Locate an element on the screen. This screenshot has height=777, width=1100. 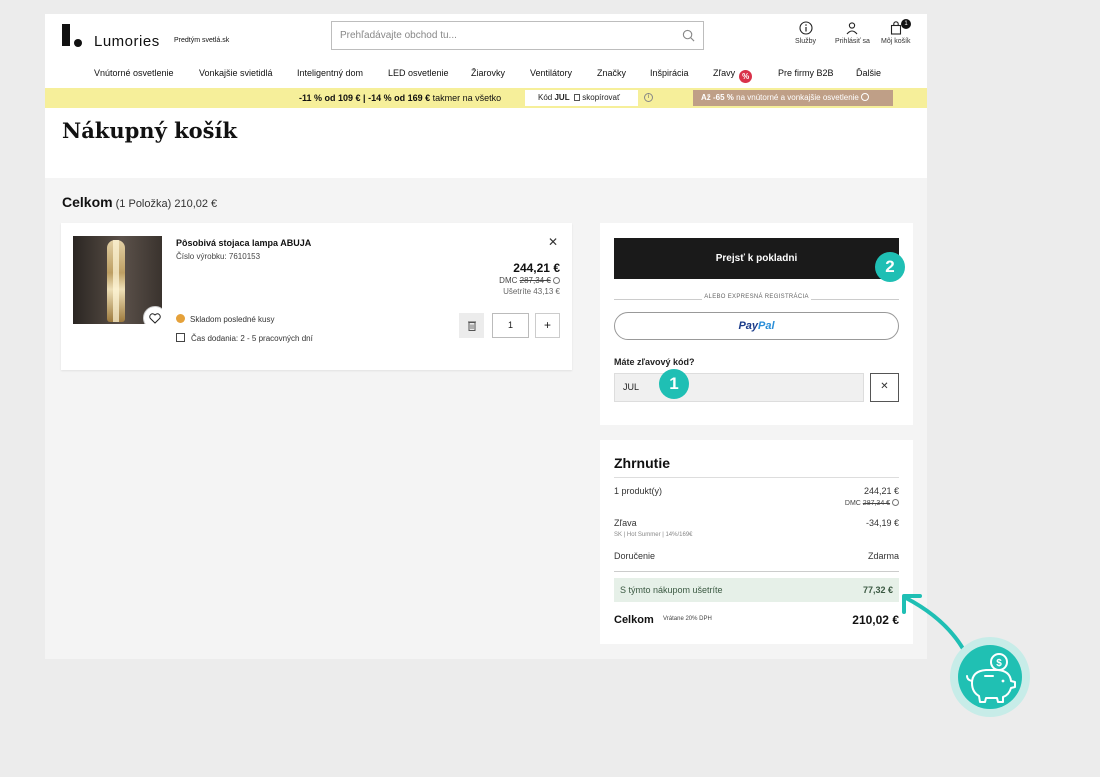
grand-total-label: Celkom is located at coordinates (634, 620).